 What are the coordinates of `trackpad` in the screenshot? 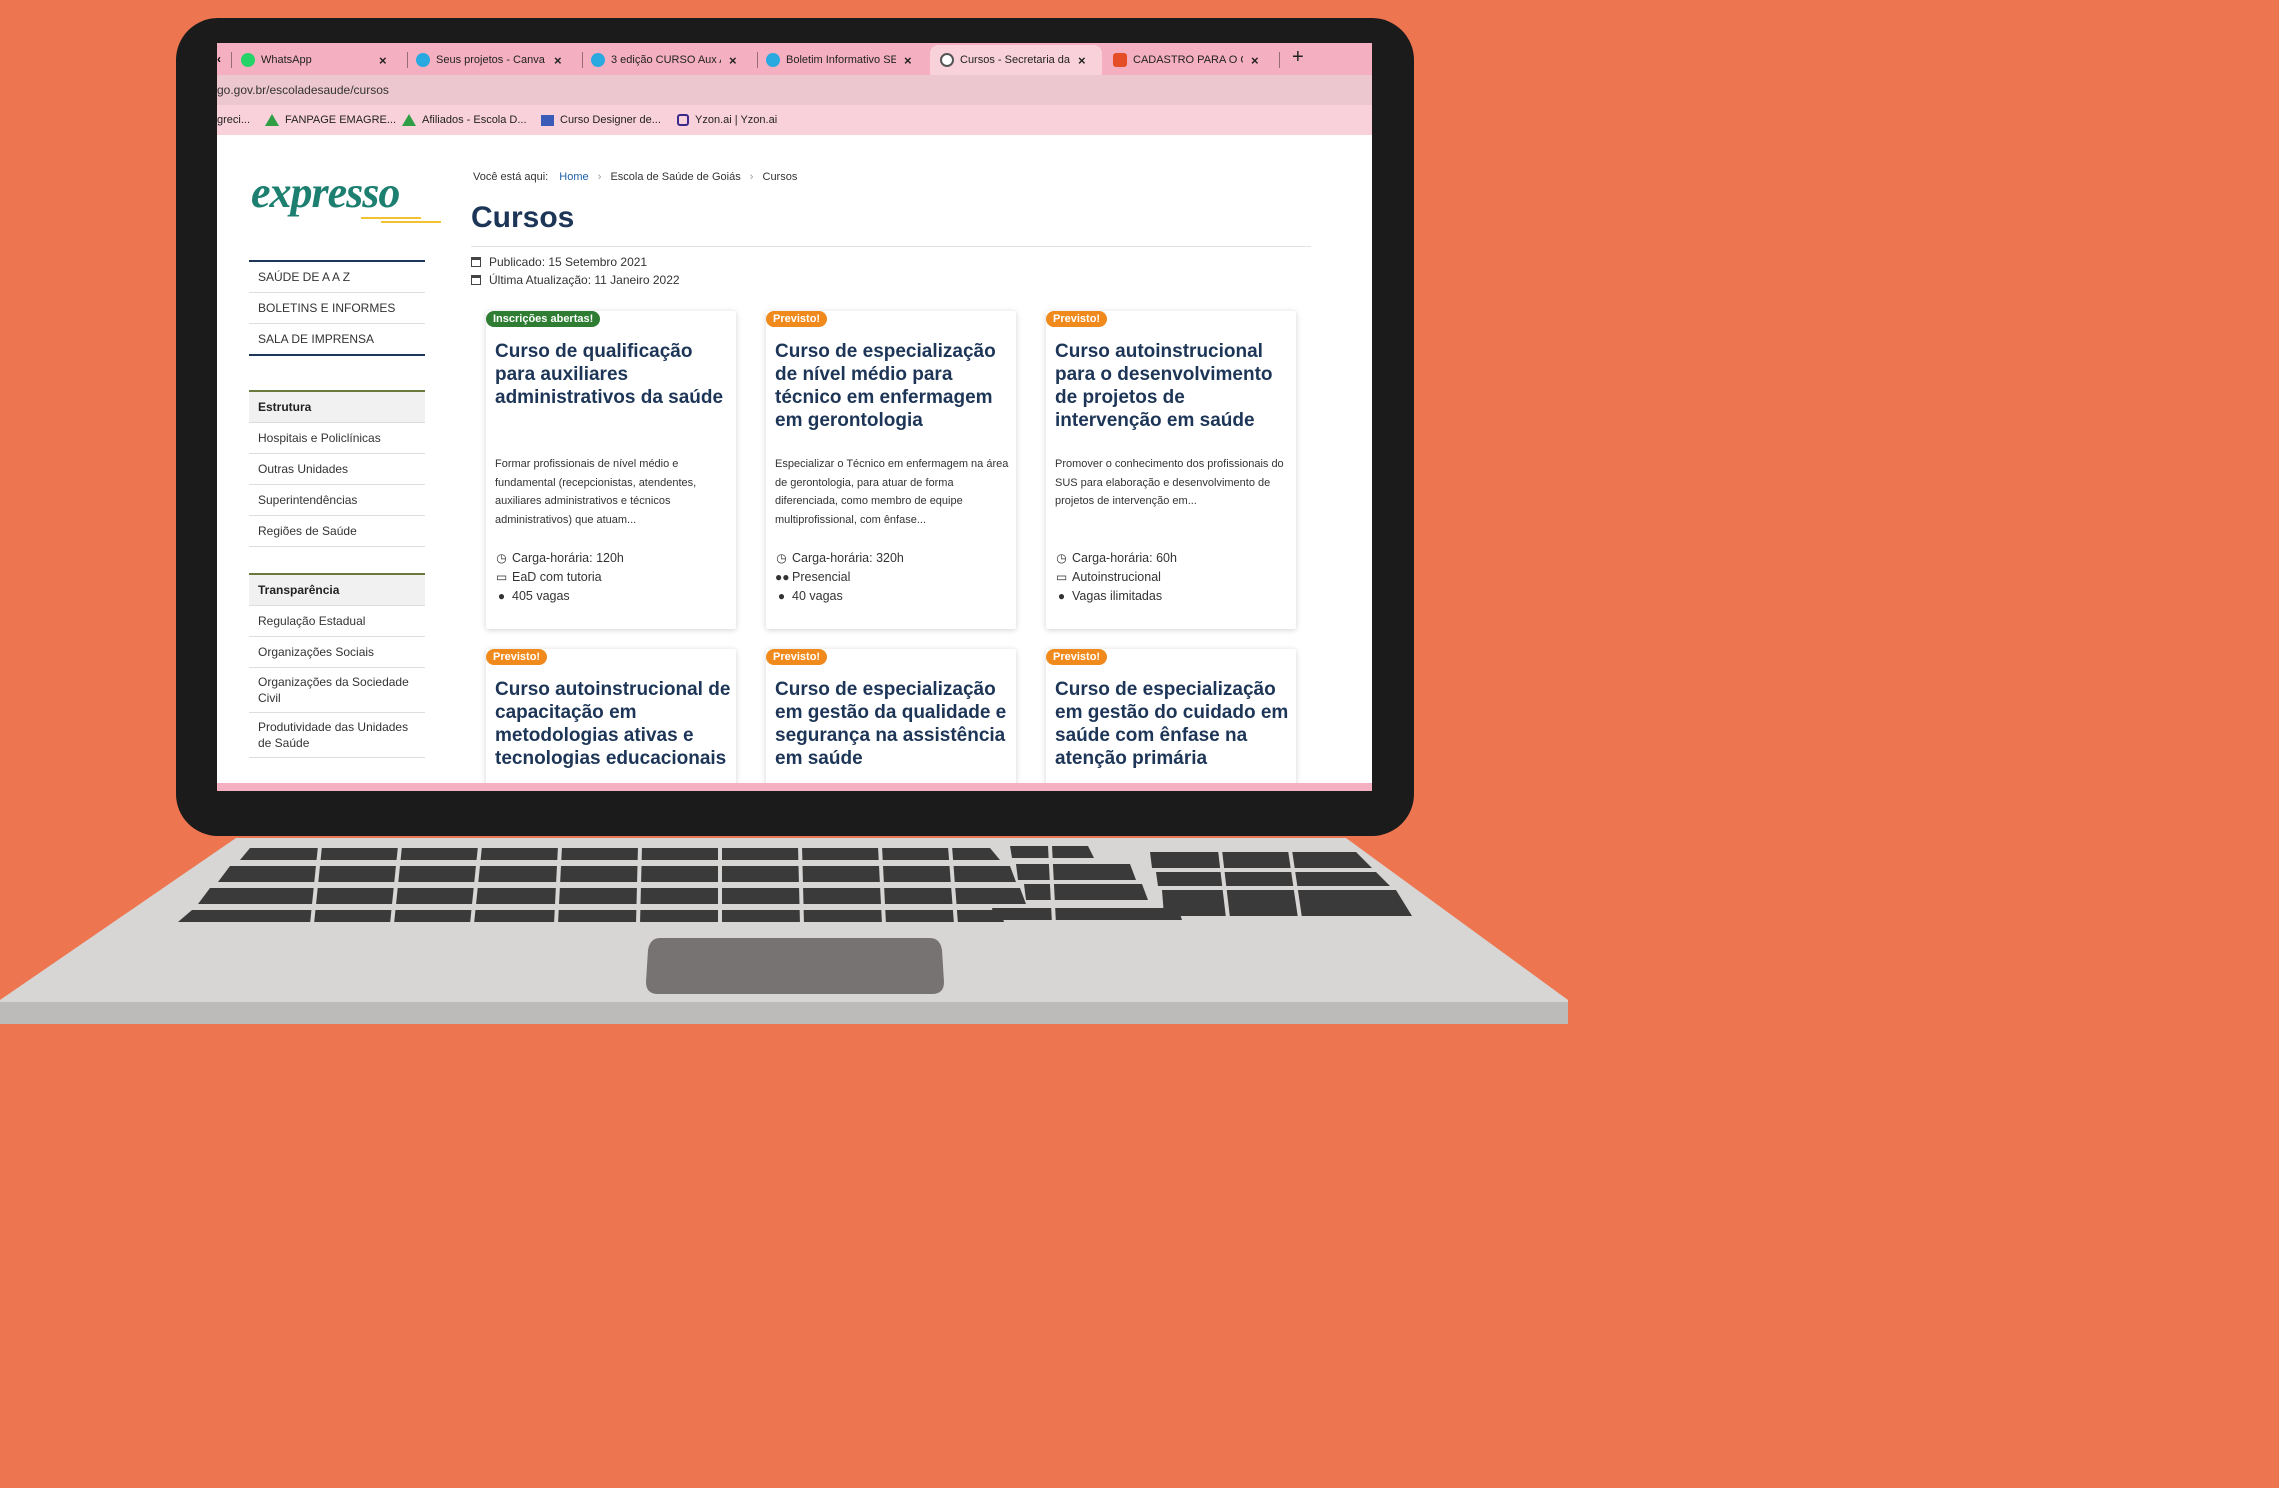 It's located at (795, 966).